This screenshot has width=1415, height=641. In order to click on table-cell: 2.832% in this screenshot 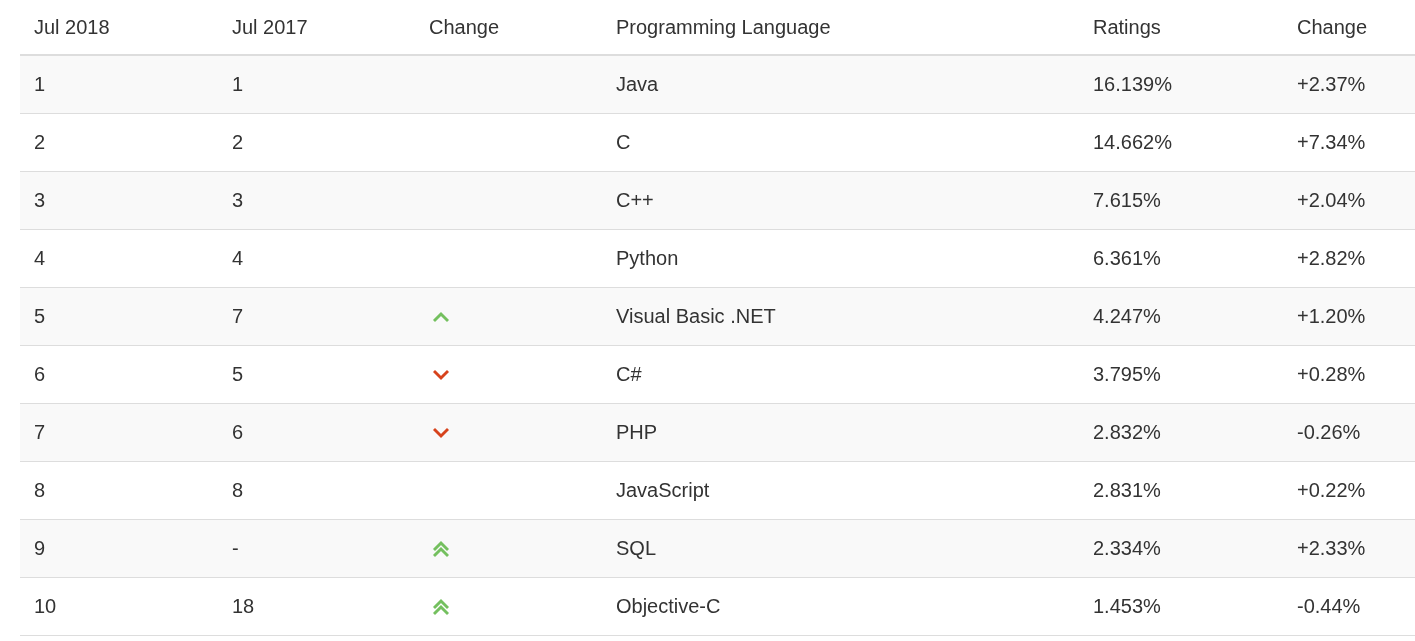, I will do `click(1181, 432)`.